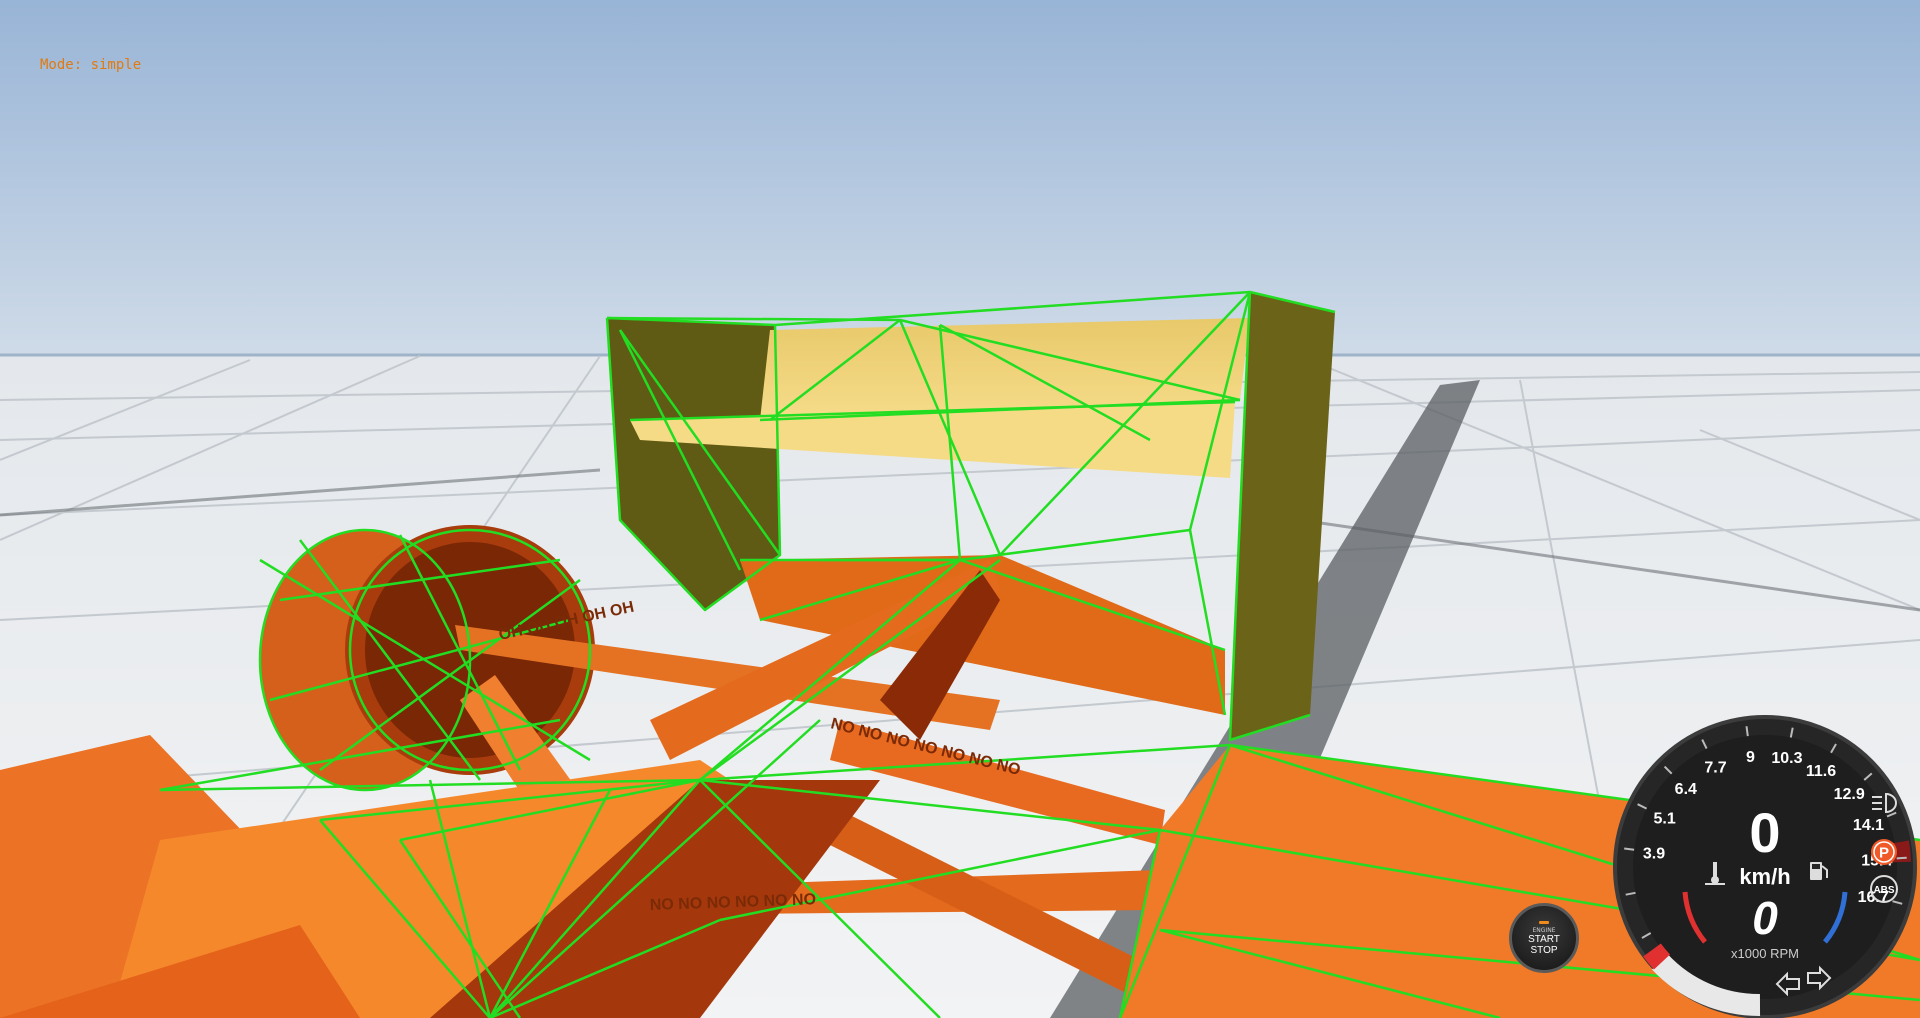  Describe the element at coordinates (1765, 918) in the screenshot. I see `gear-indicator: 0` at that location.